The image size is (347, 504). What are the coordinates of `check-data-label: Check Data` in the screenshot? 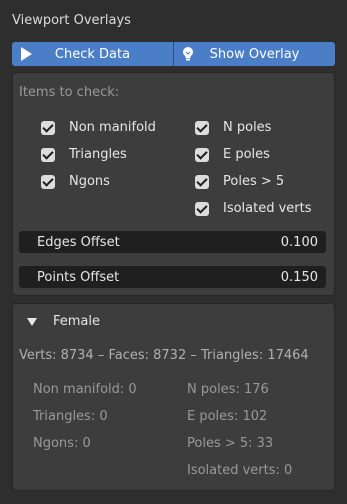 It's located at (92, 54).